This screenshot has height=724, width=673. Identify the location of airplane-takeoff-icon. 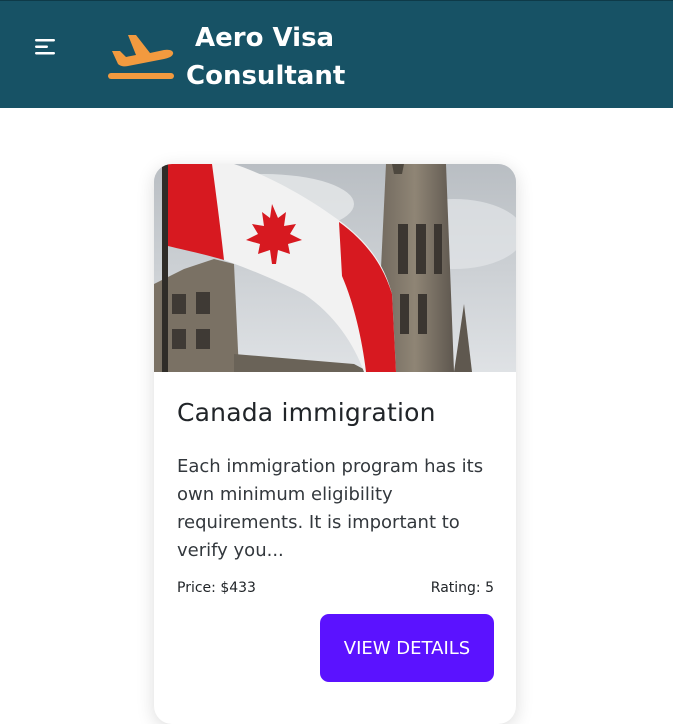
(141, 56).